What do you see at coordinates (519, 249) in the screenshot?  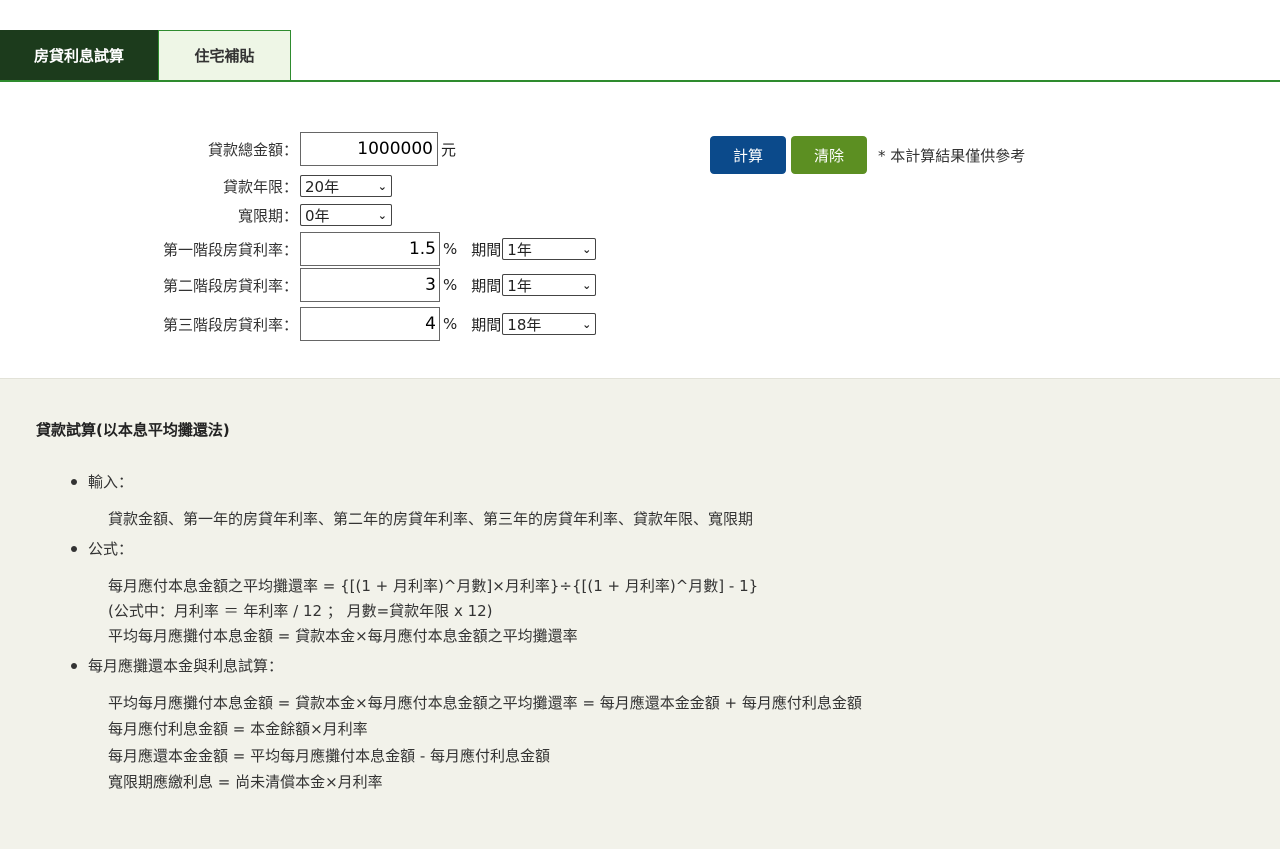 I see `stage1-period-value: 1年` at bounding box center [519, 249].